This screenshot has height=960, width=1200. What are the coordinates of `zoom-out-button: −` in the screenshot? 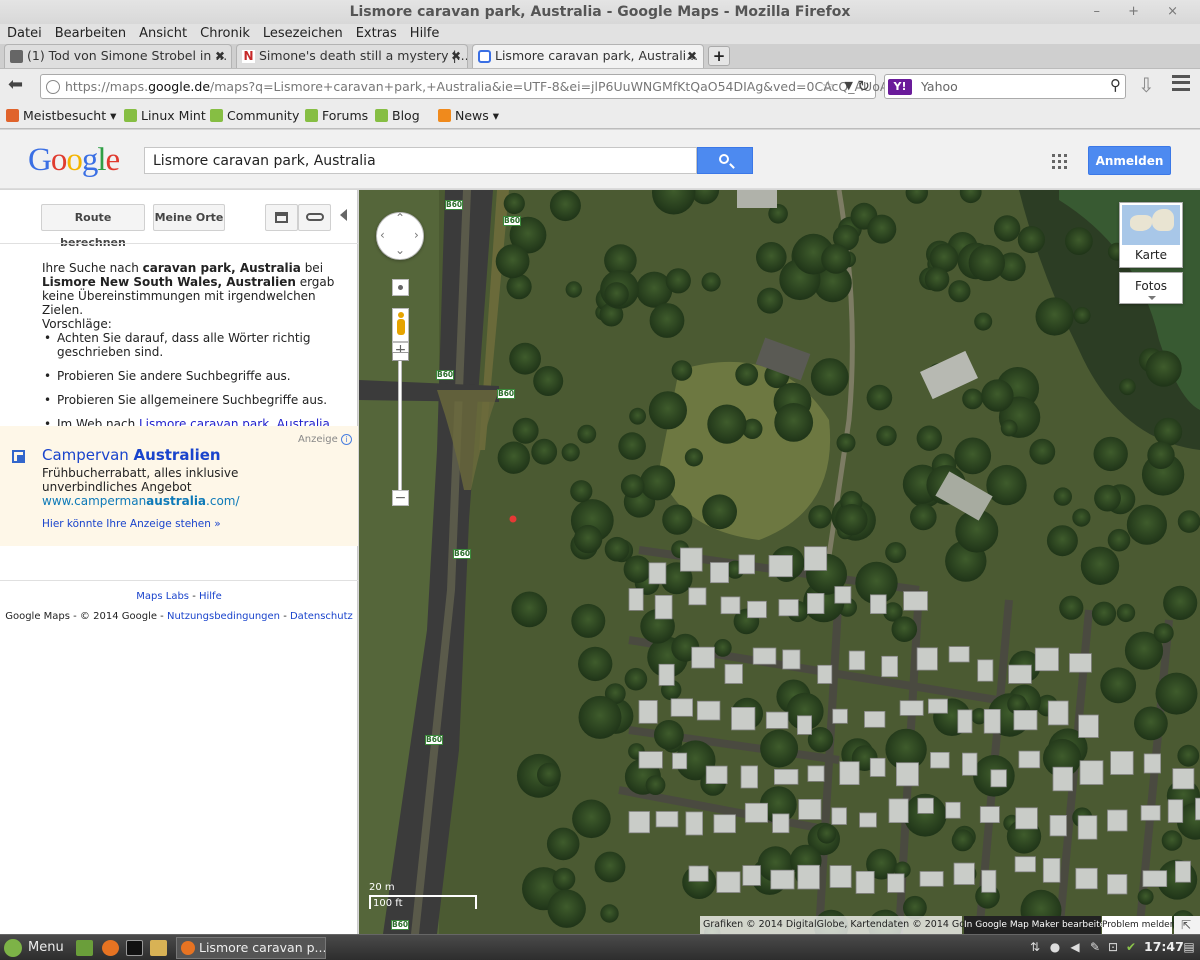 It's located at (400, 498).